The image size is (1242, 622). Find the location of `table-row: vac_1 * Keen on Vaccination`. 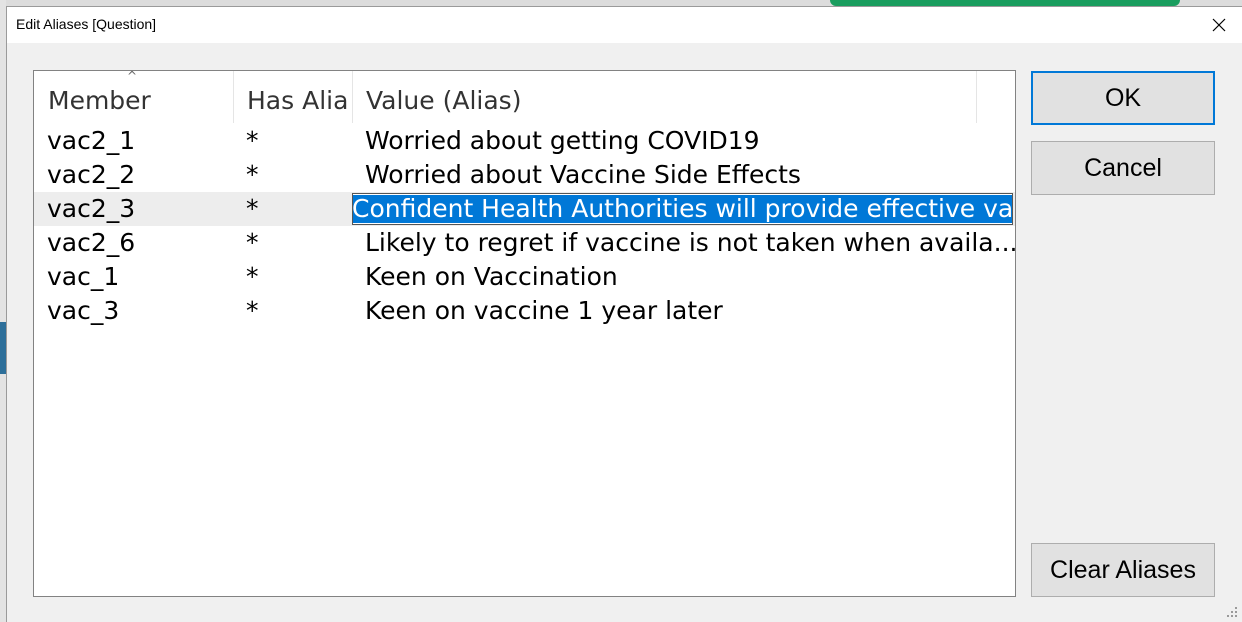

table-row: vac_1 * Keen on Vaccination is located at coordinates (524, 277).